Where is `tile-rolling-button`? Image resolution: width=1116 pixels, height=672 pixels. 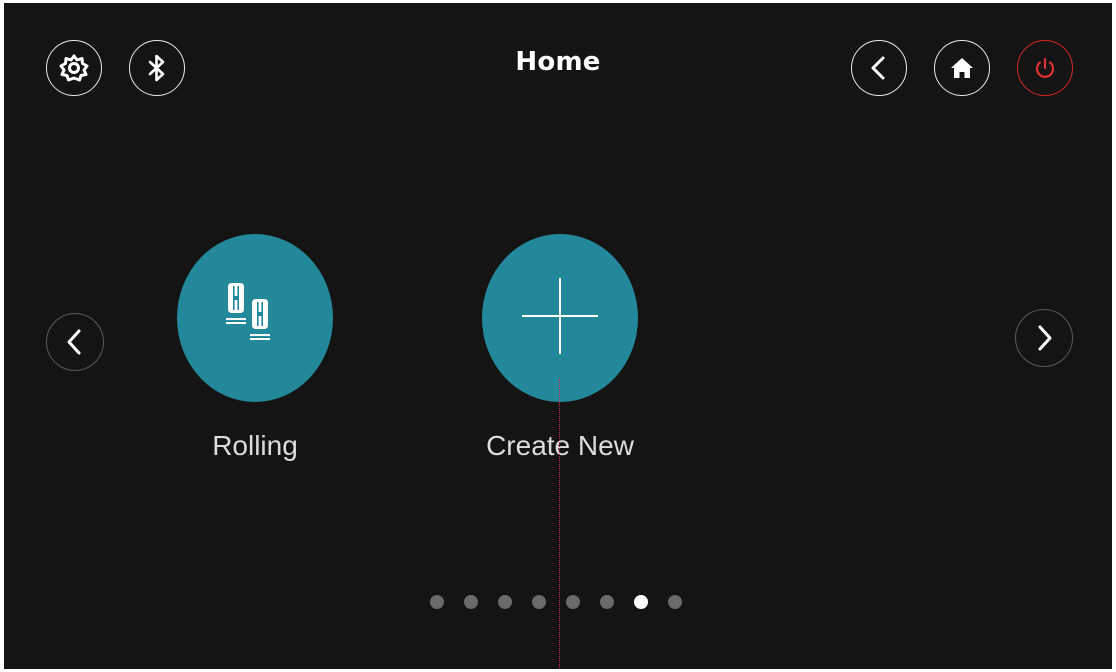 tile-rolling-button is located at coordinates (255, 318).